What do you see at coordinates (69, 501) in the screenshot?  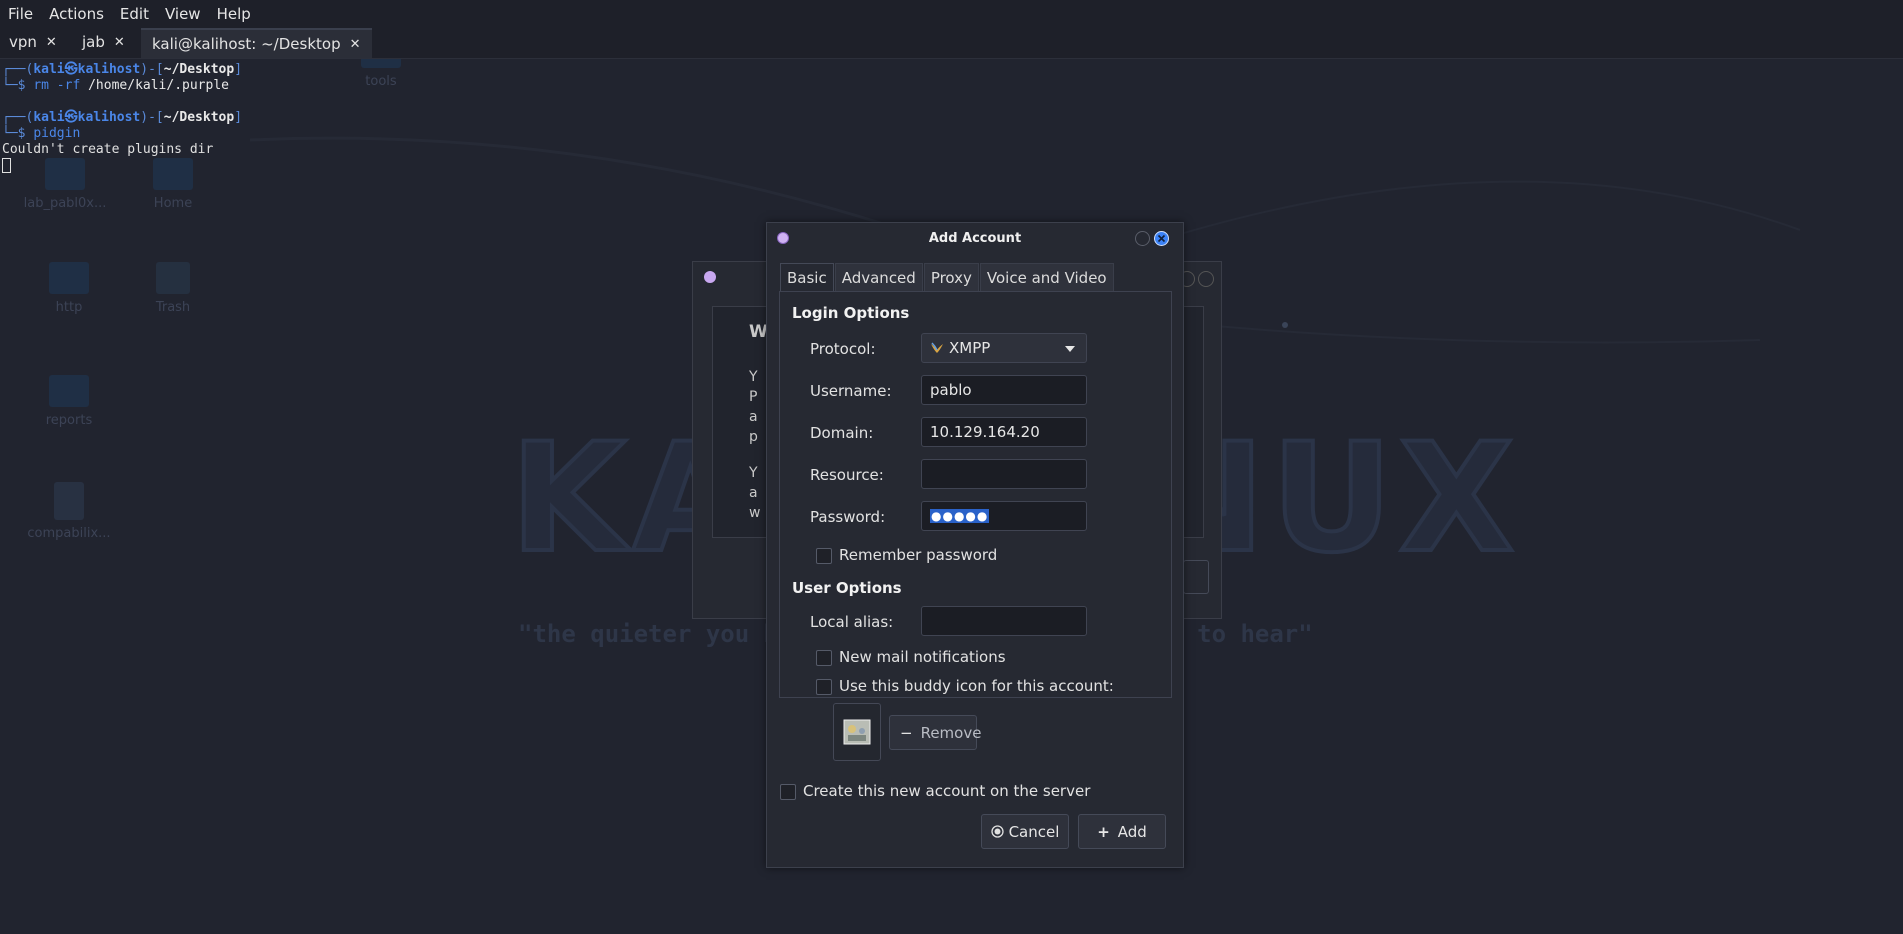 I see `file-icon` at bounding box center [69, 501].